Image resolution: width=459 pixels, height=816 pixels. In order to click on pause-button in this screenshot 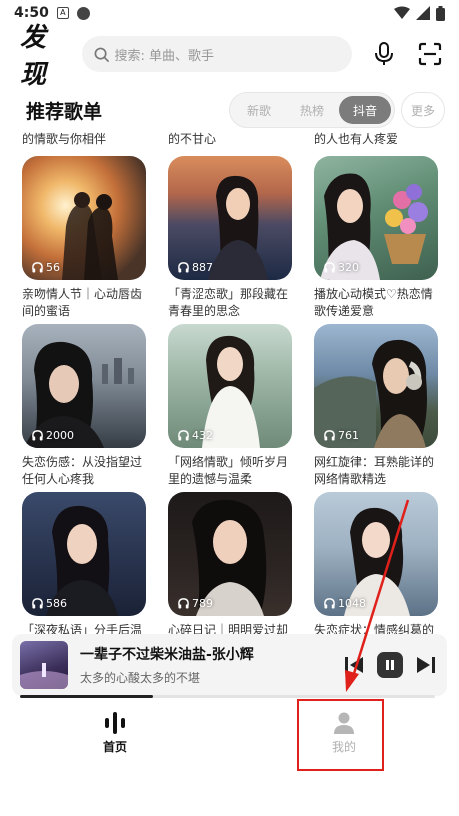, I will do `click(390, 665)`.